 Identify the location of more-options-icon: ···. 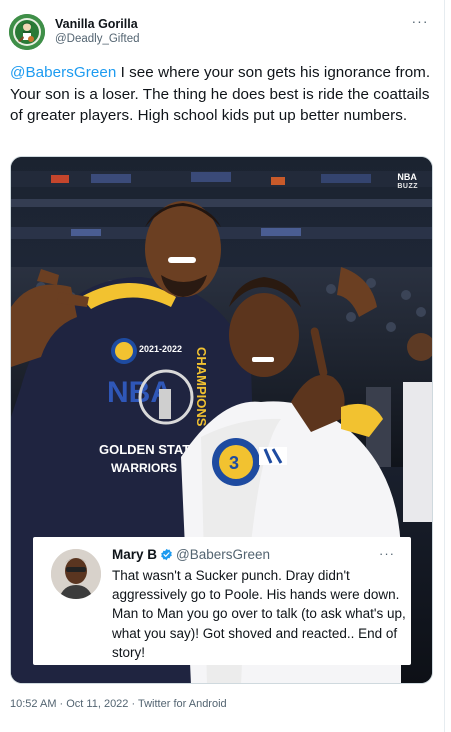
(420, 23).